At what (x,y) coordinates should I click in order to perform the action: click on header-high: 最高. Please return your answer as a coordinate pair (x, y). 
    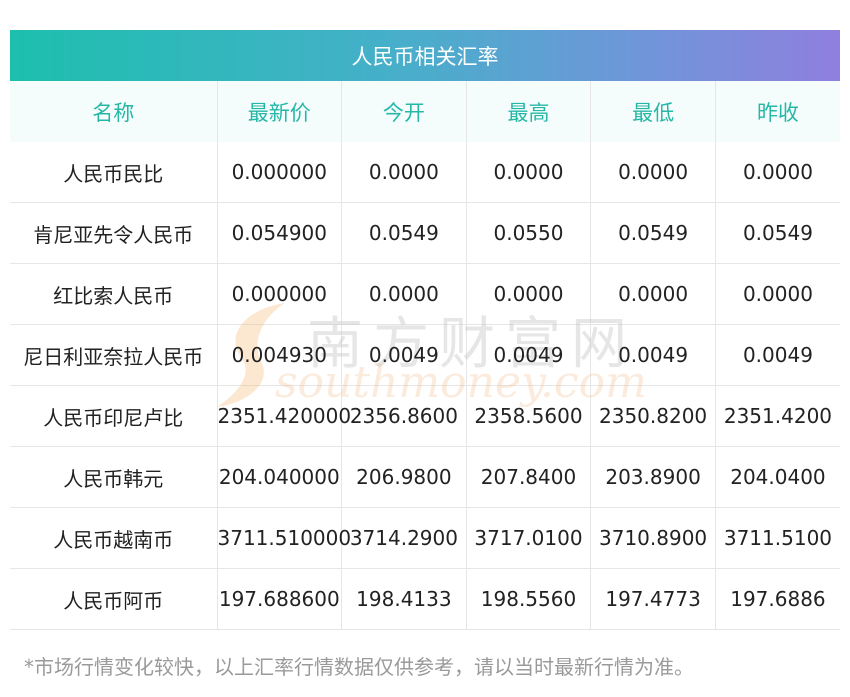
    Looking at the image, I should click on (529, 111).